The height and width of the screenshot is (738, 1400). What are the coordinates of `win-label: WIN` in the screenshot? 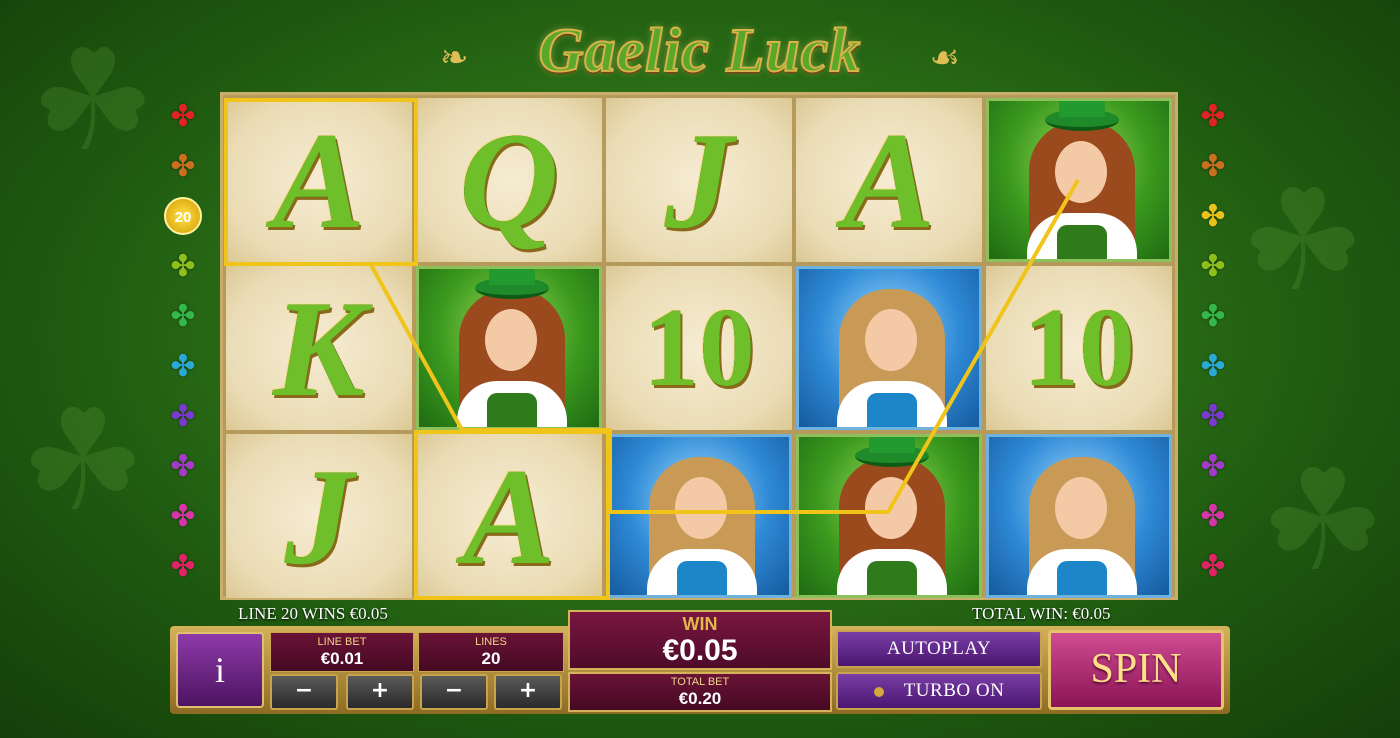 It's located at (700, 624).